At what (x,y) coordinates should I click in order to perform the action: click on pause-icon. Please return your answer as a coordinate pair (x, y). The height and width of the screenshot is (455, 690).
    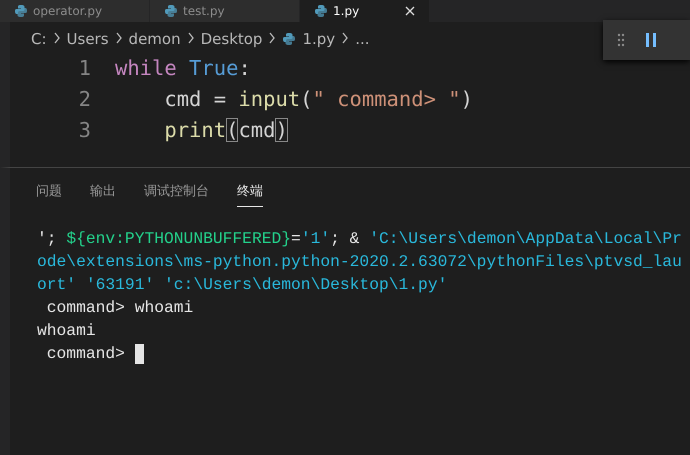
    Looking at the image, I should click on (651, 40).